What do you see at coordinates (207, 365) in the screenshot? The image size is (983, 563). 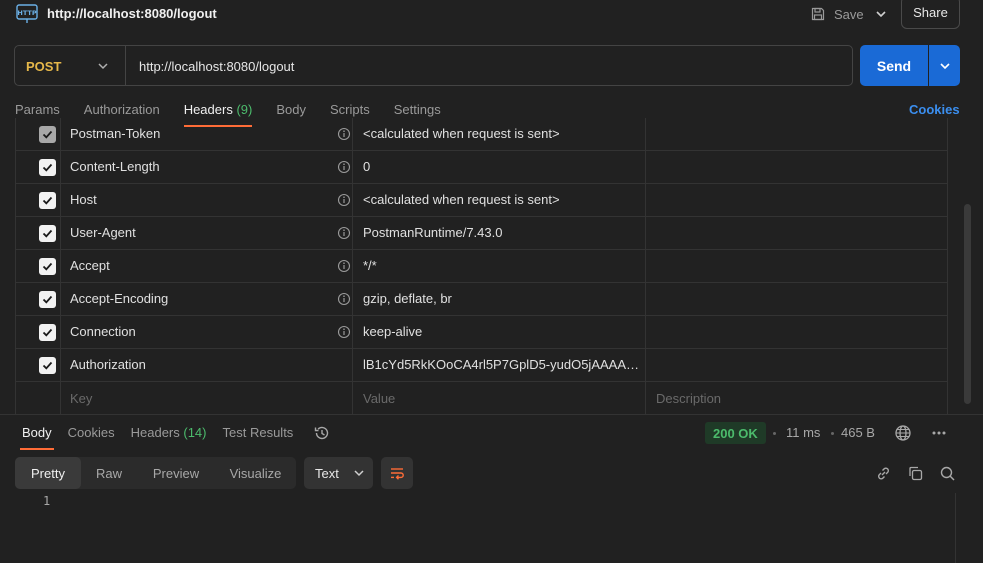 I see `key-cell: Authorization` at bounding box center [207, 365].